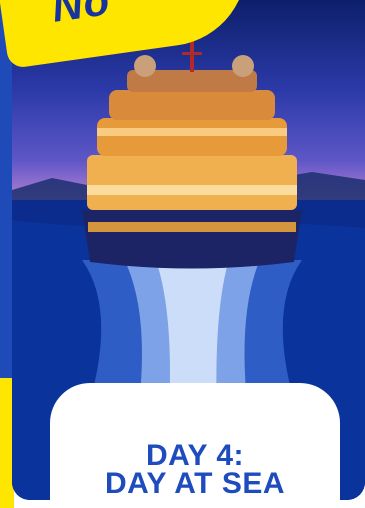  I want to click on caption-line-1: DAY 4:, so click(195, 455).